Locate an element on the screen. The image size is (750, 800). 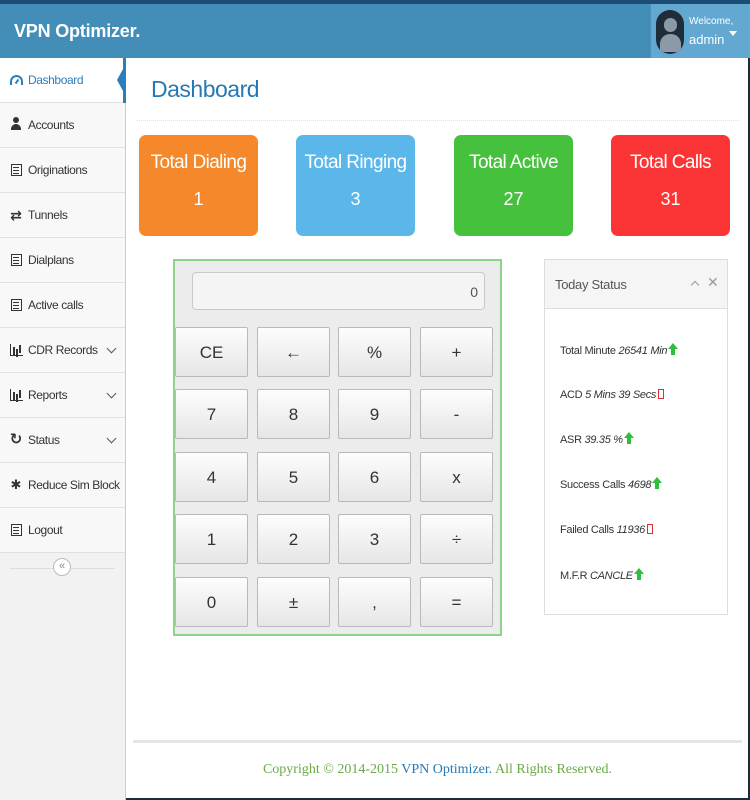
calc-key-plus-minus: ± is located at coordinates (293, 602).